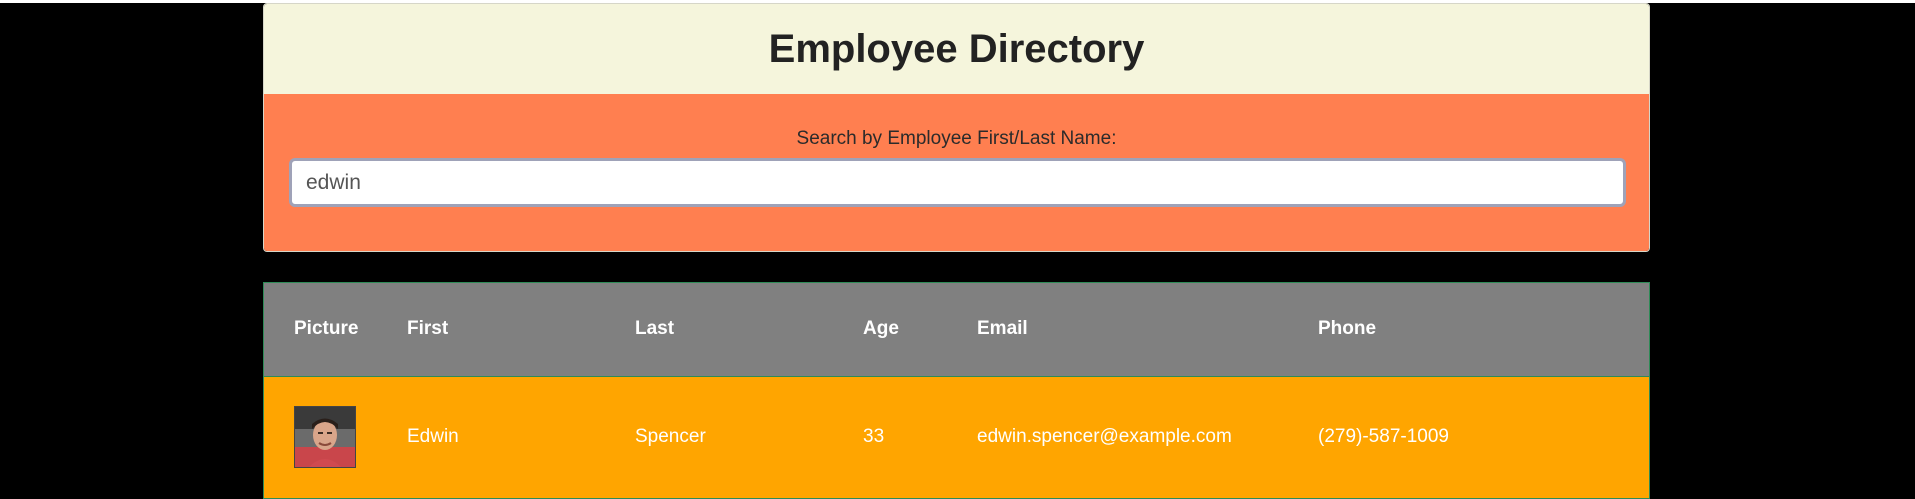  I want to click on title-bar: Employee Directory, so click(956, 49).